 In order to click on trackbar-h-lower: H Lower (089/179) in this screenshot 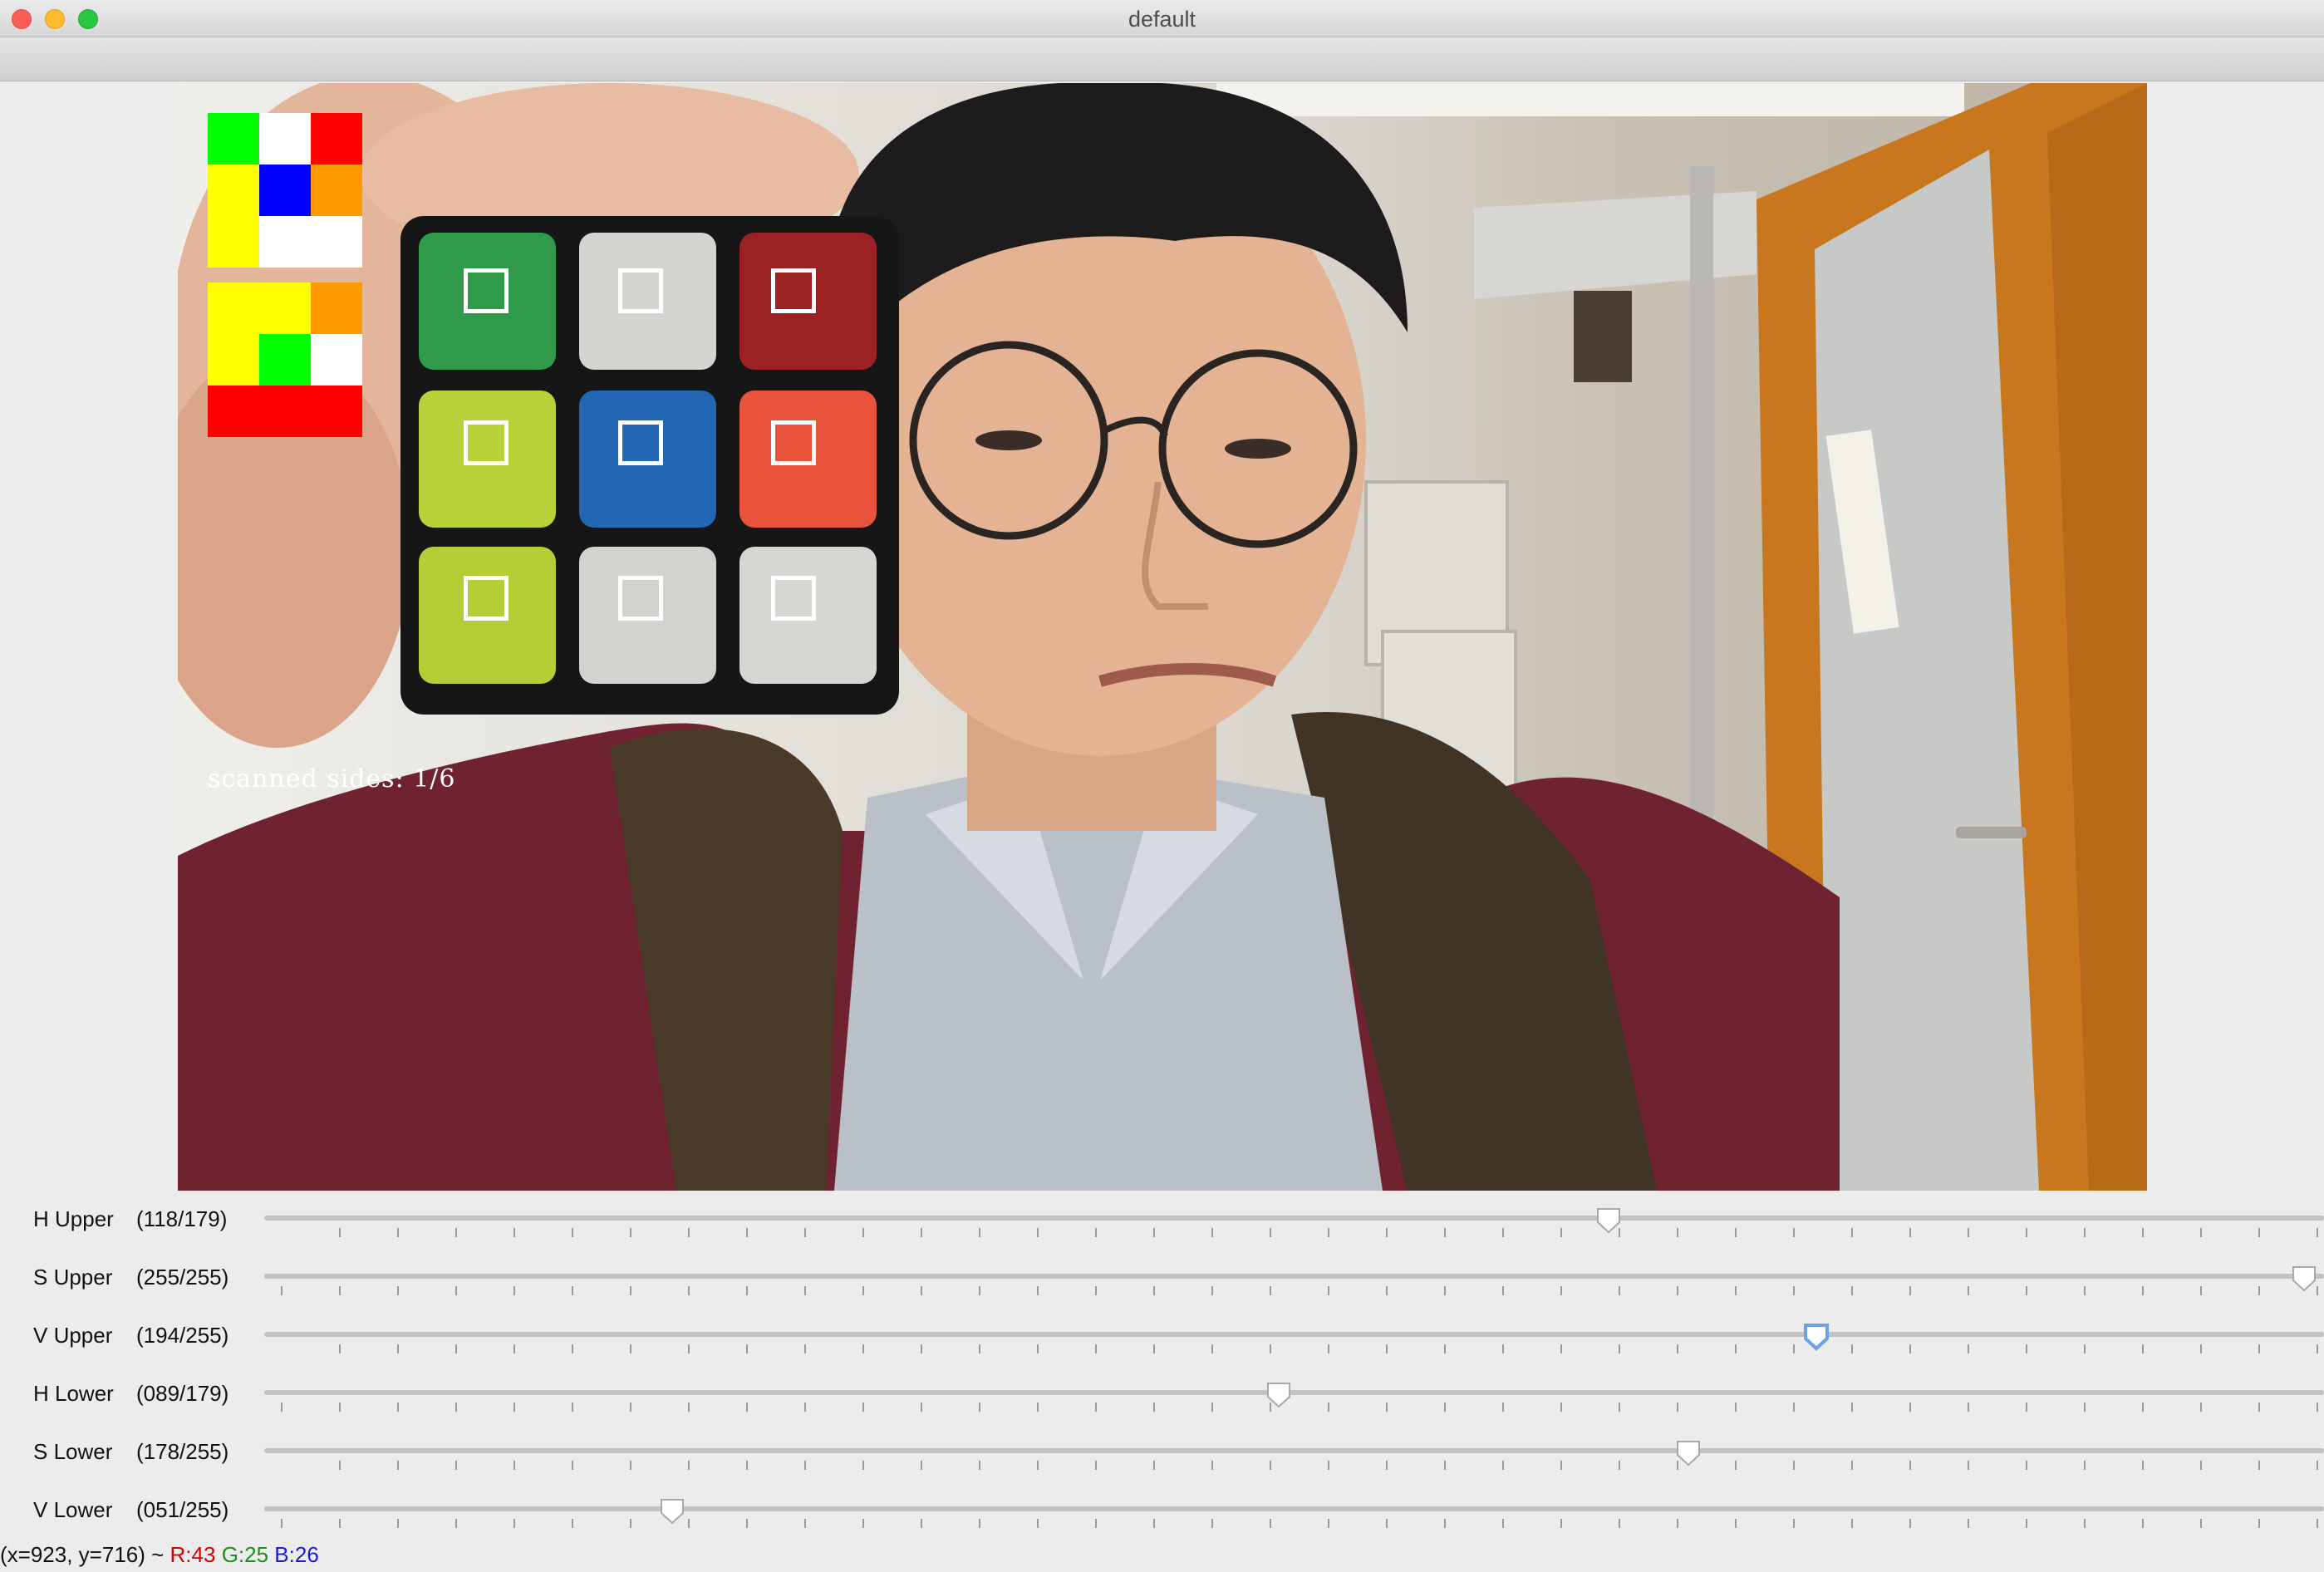, I will do `click(1162, 1395)`.